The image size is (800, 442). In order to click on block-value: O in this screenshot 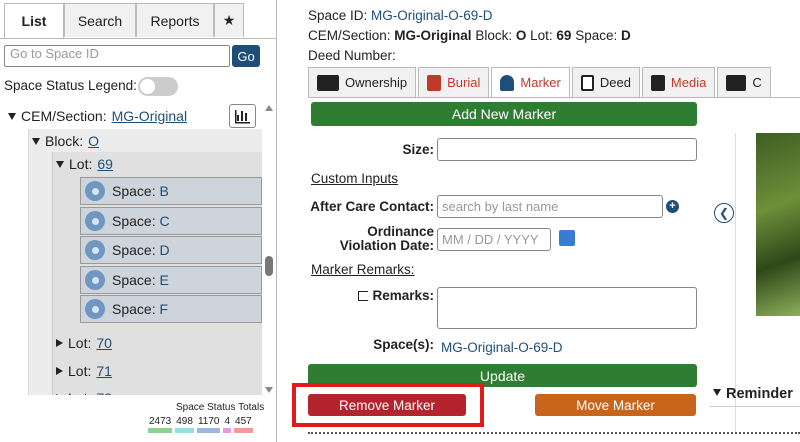, I will do `click(521, 35)`.